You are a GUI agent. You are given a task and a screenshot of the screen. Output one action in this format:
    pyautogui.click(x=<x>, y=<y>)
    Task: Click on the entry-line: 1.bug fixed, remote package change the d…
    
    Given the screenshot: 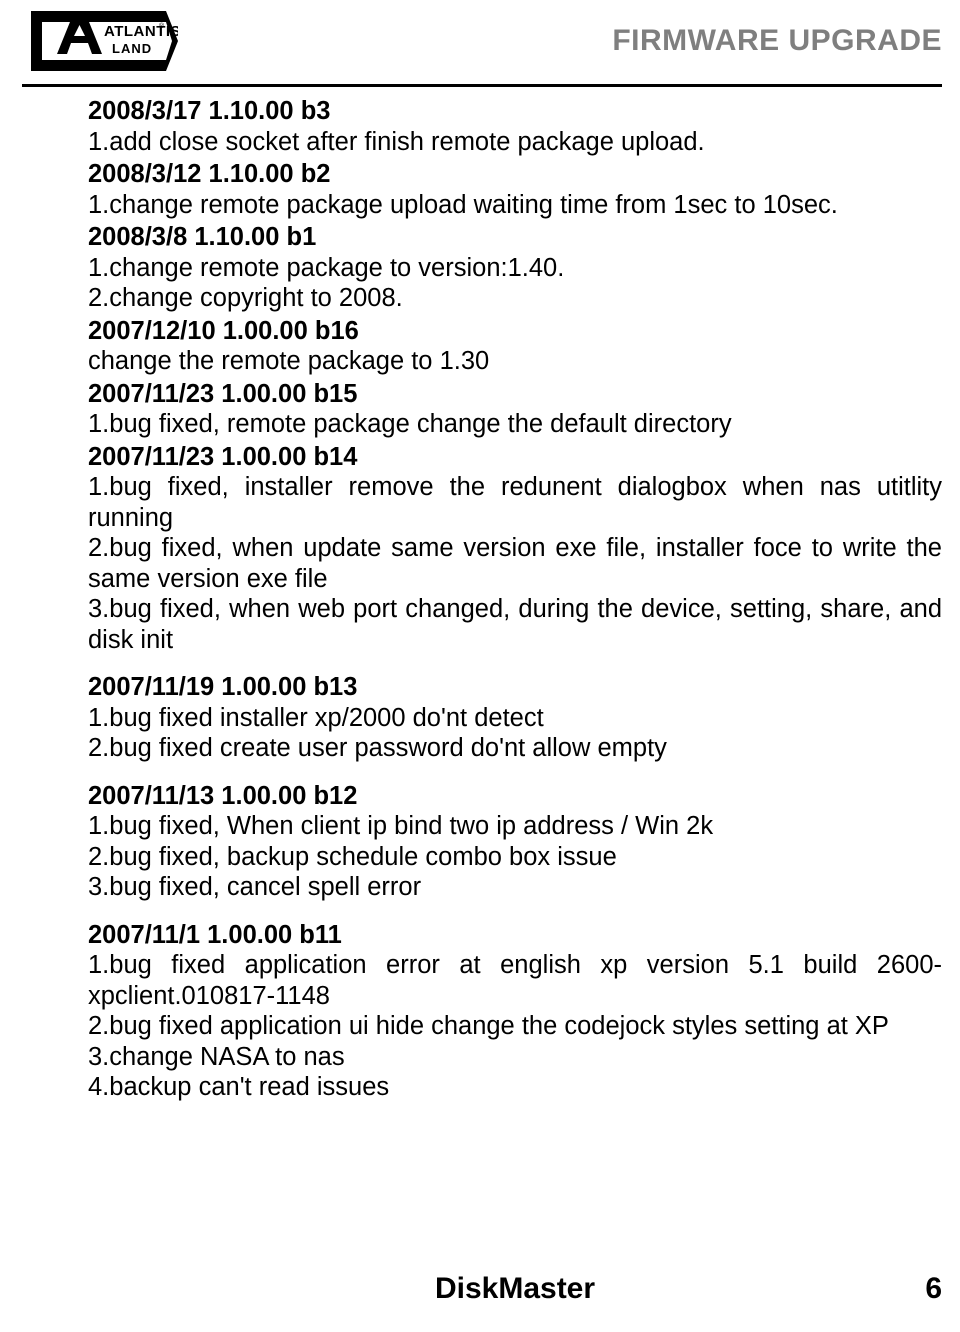 What is the action you would take?
    pyautogui.click(x=410, y=424)
    